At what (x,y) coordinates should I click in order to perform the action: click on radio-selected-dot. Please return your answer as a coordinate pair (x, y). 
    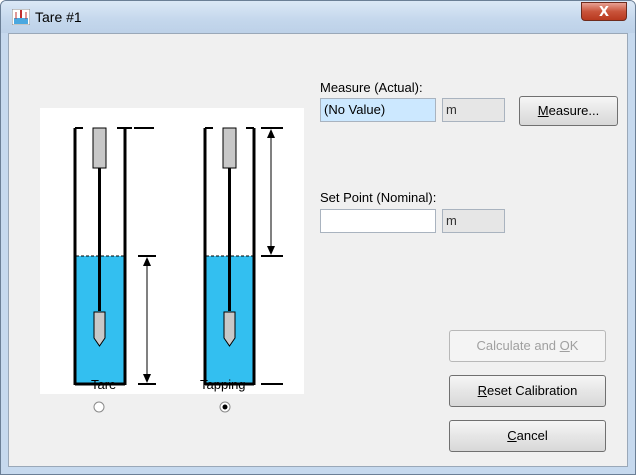
    Looking at the image, I should click on (225, 407).